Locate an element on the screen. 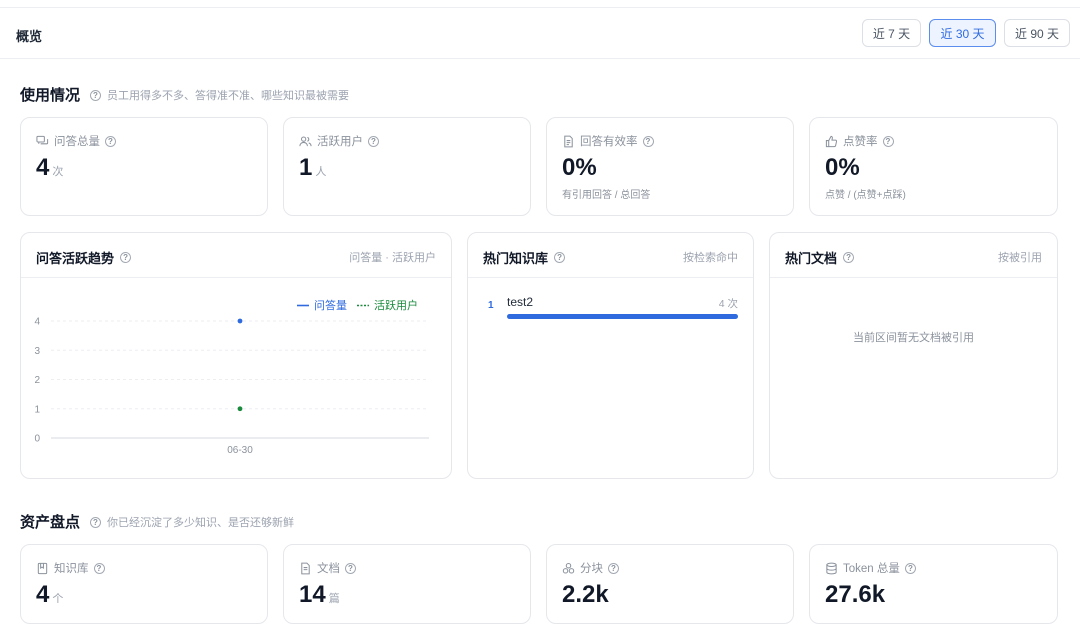 This screenshot has height=636, width=1080. panel-note: 问答量 · 活跃用户 is located at coordinates (392, 258).